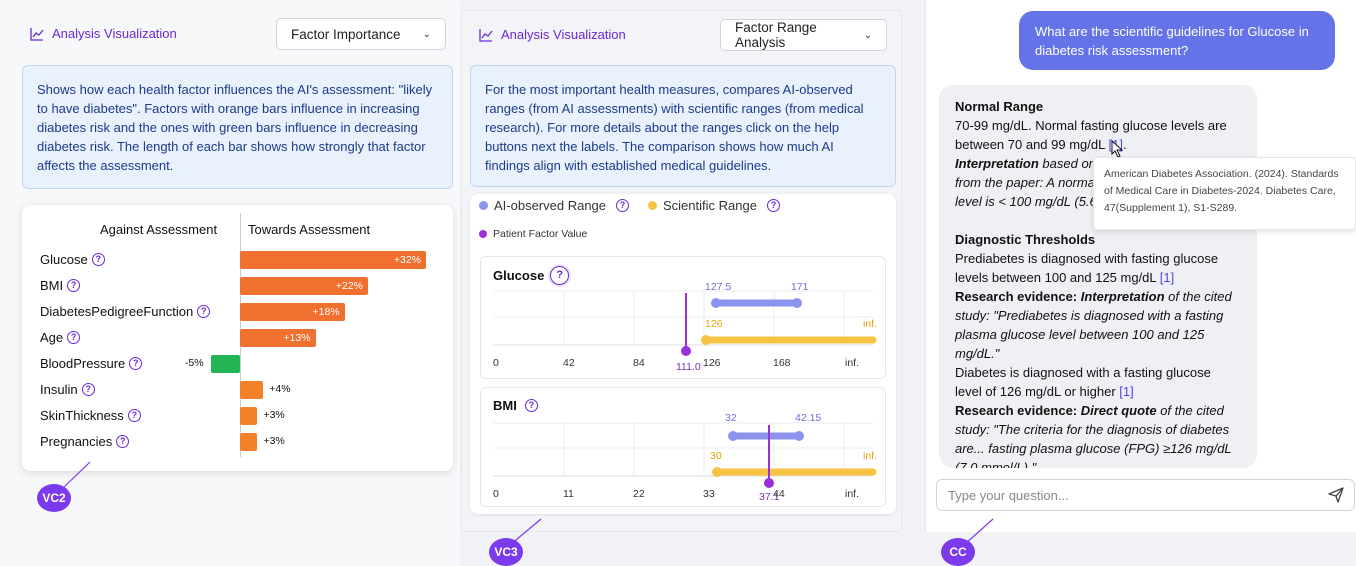 The height and width of the screenshot is (566, 1356). What do you see at coordinates (60, 285) in the screenshot?
I see `factor-label-bmi: BMI?` at bounding box center [60, 285].